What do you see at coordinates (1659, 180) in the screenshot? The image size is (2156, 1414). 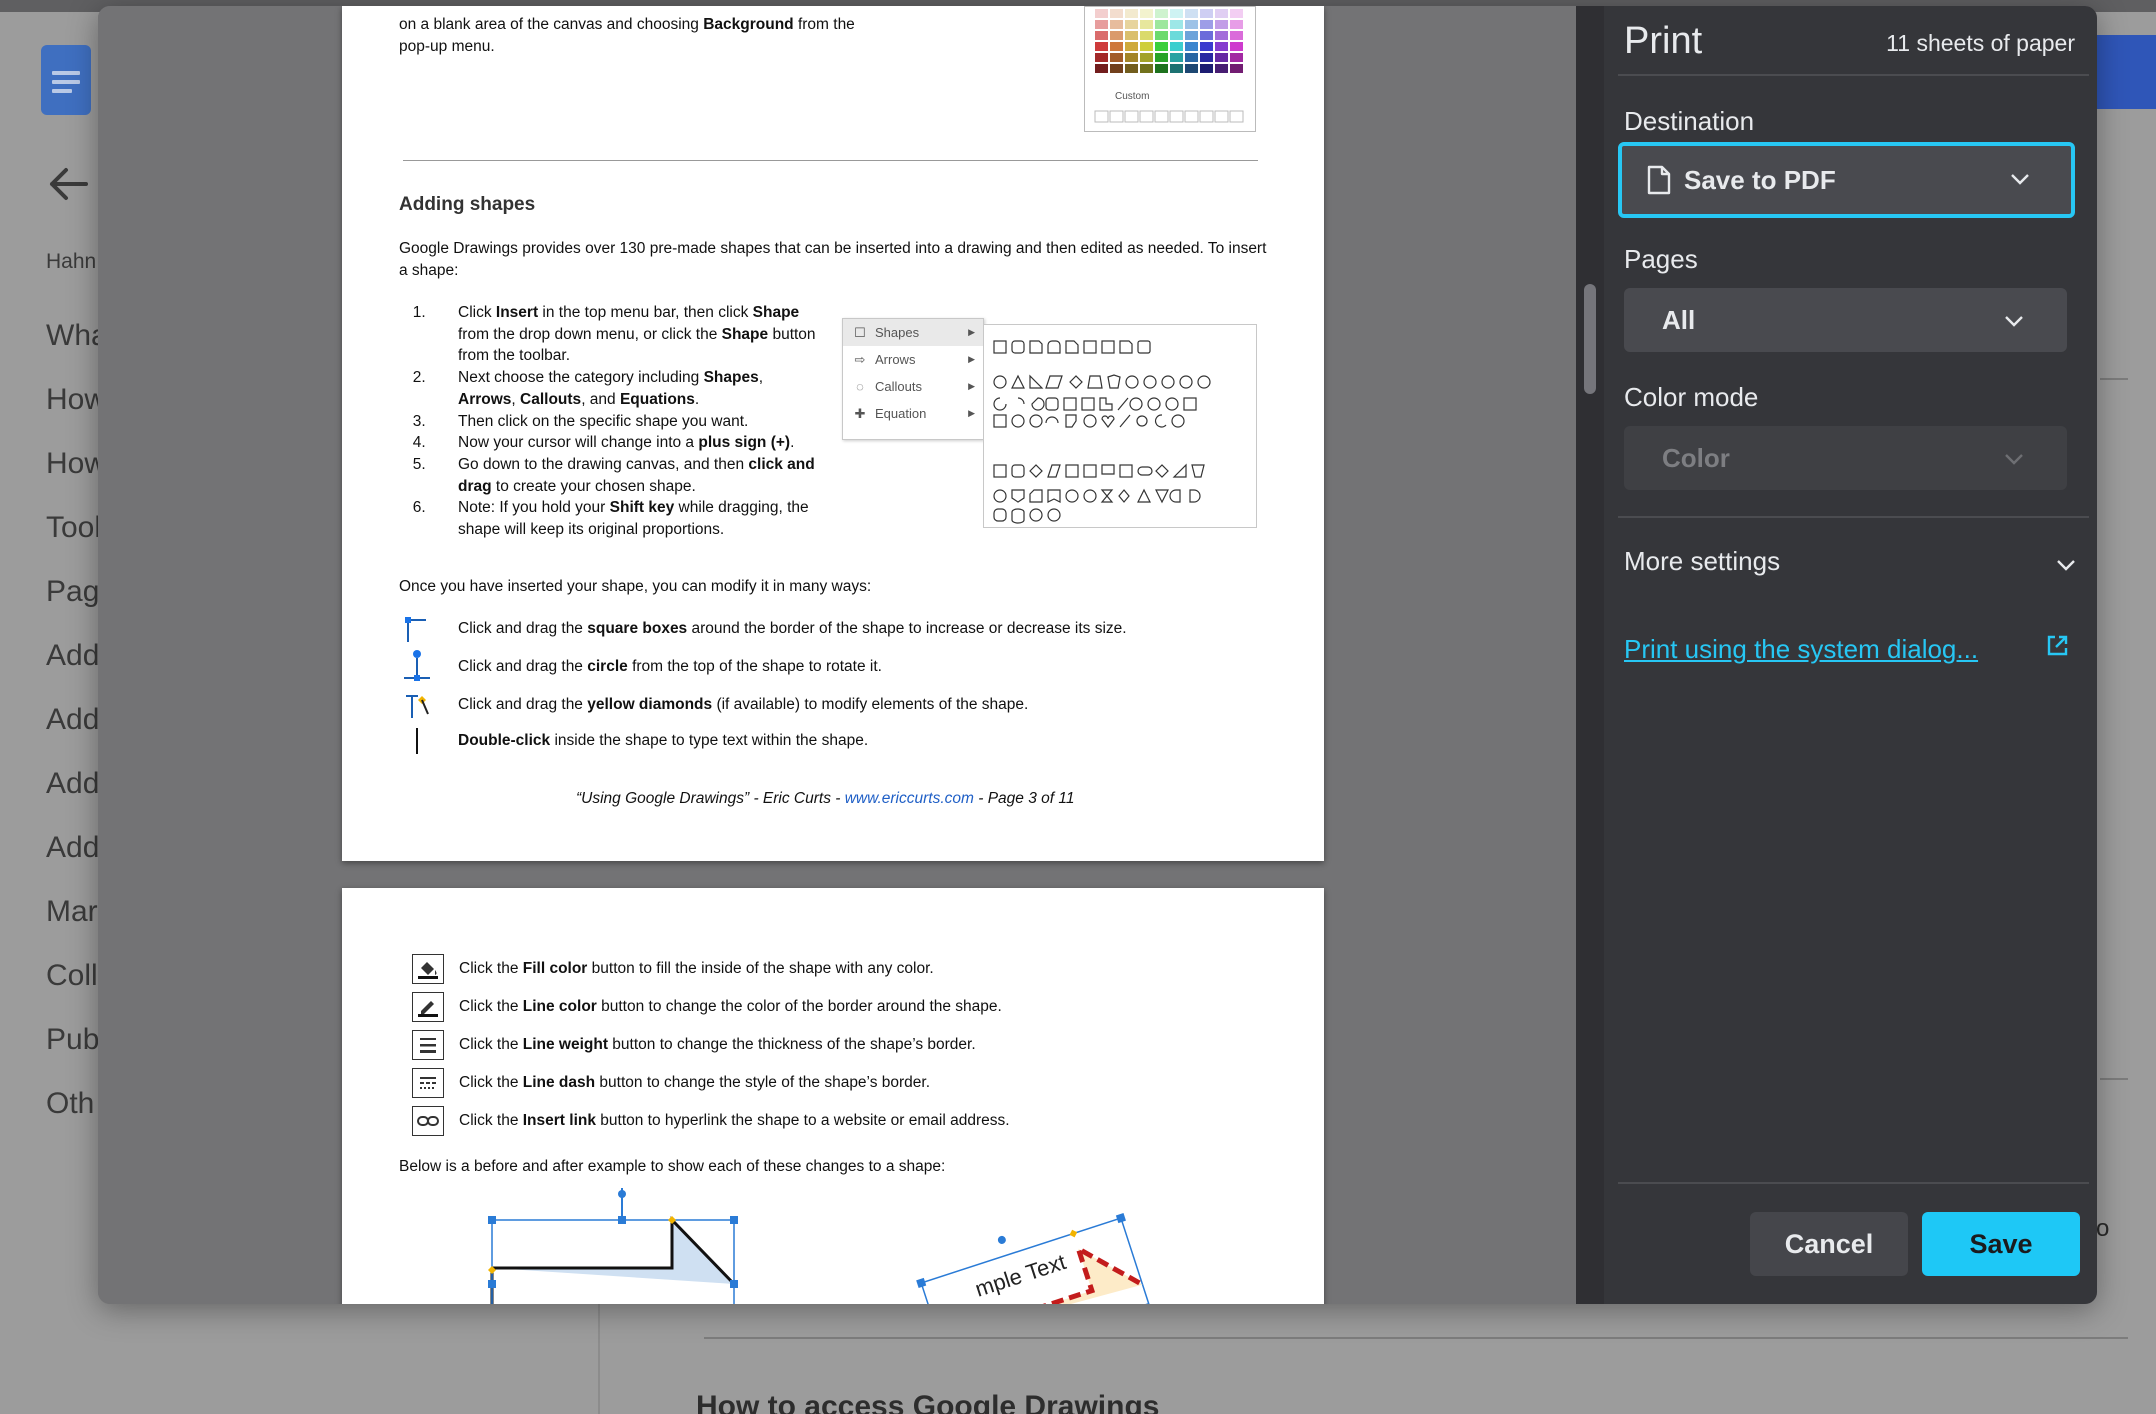 I see `document-icon` at bounding box center [1659, 180].